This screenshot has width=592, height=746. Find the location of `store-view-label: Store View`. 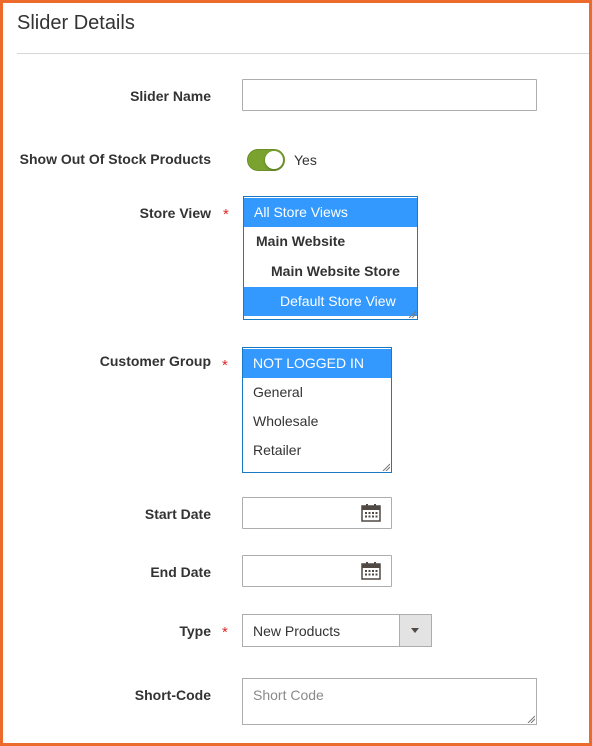

store-view-label: Store View is located at coordinates (175, 213).